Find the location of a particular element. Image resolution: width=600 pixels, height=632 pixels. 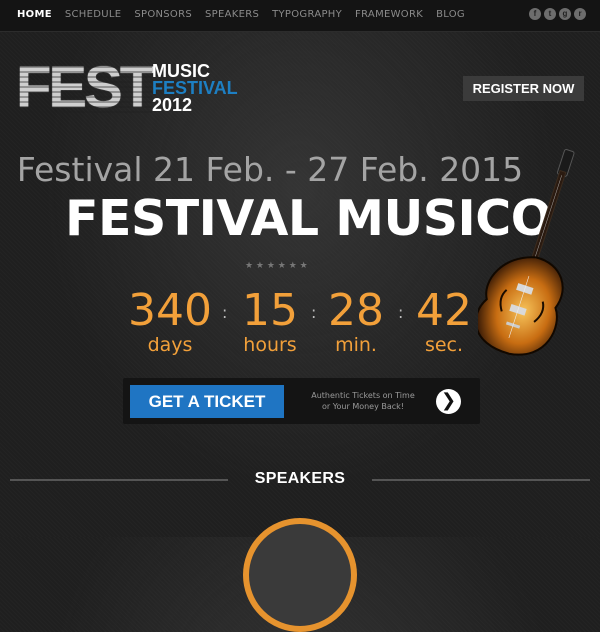

hours-value: 15 is located at coordinates (270, 310).